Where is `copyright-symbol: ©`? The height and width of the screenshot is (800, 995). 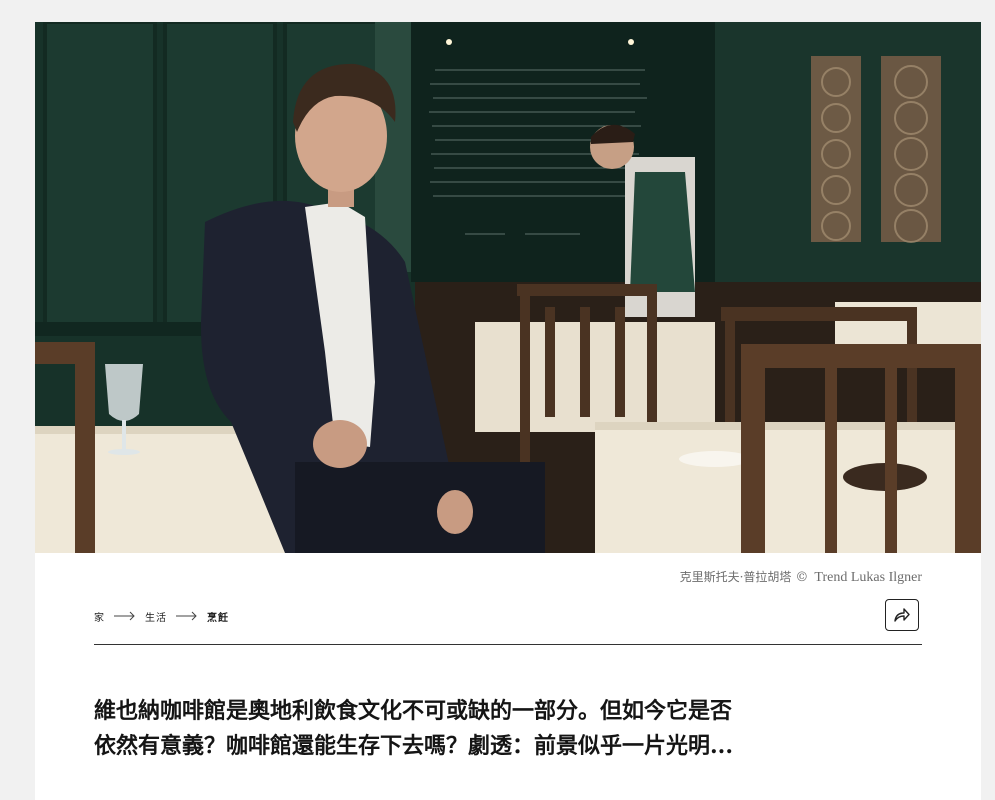 copyright-symbol: © is located at coordinates (802, 577).